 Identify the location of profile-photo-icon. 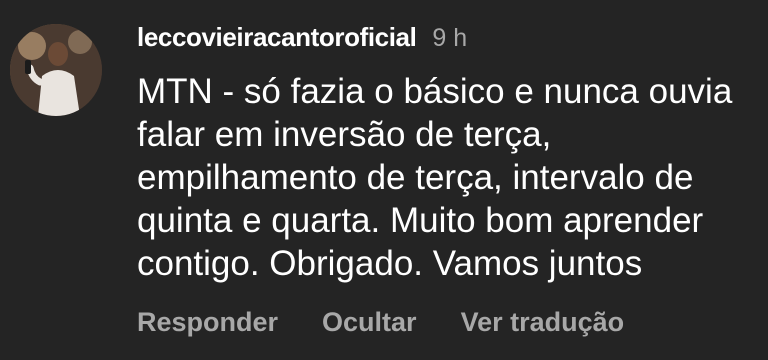
(56, 70).